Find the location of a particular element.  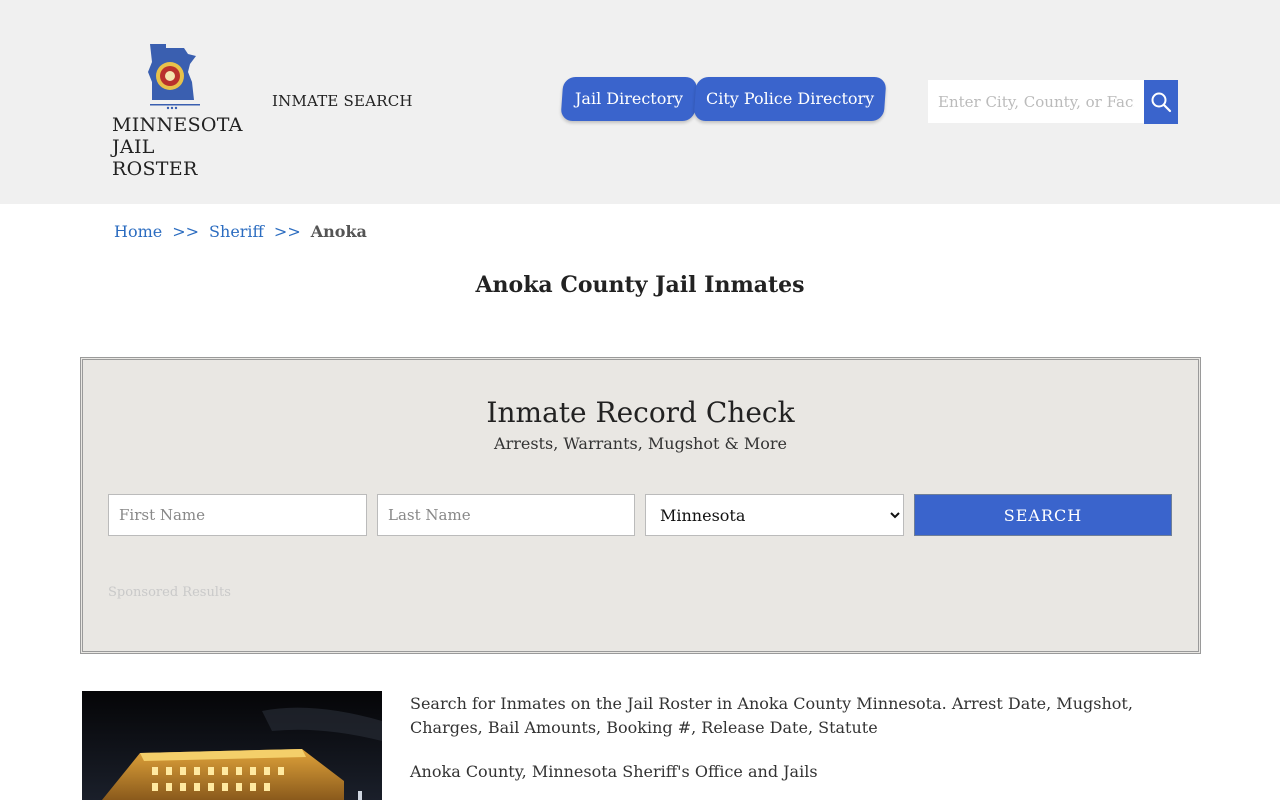

tab-jail-directory-label: Jail Directory is located at coordinates (629, 98).